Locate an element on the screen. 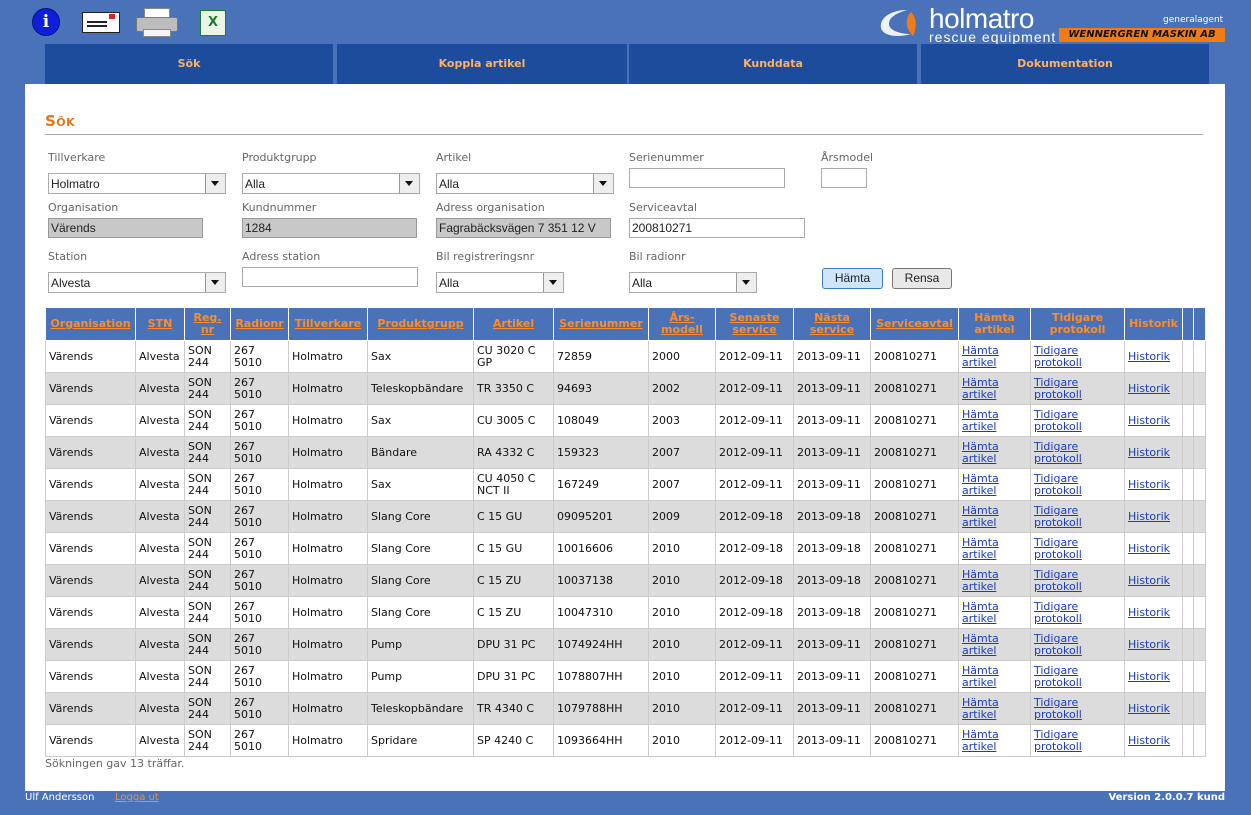 The height and width of the screenshot is (815, 1251). tab-kunddata: Kunddata is located at coordinates (773, 64).